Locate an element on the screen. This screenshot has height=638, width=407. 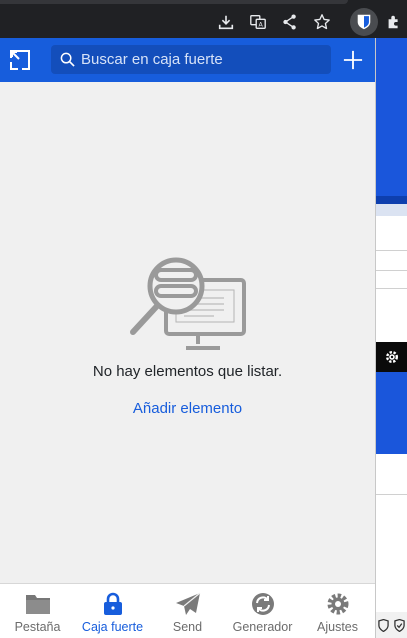
pop-out-icon is located at coordinates (20, 60).